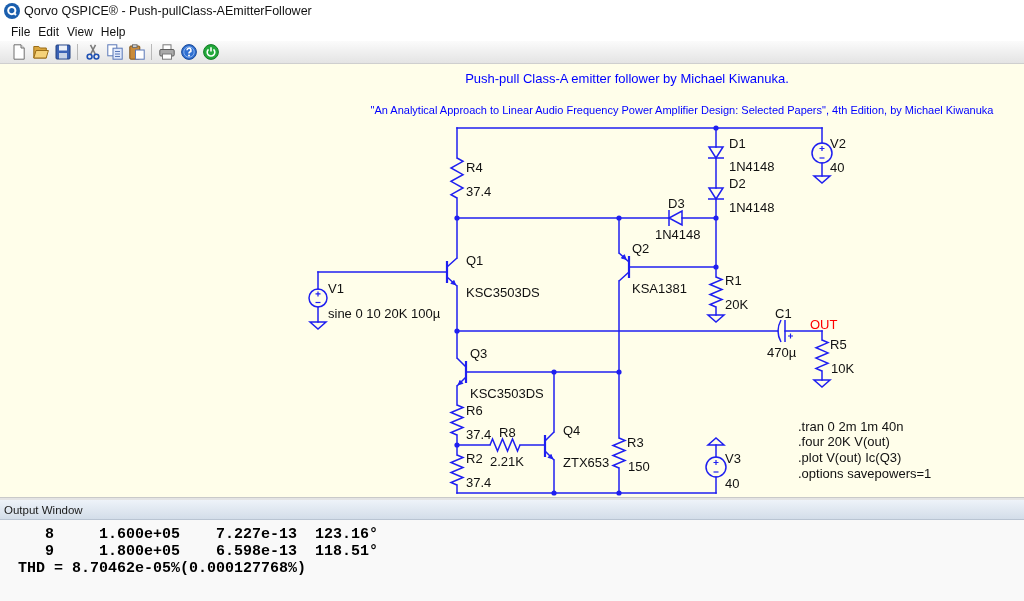 The width and height of the screenshot is (1024, 601). I want to click on power-button, so click(210, 52).